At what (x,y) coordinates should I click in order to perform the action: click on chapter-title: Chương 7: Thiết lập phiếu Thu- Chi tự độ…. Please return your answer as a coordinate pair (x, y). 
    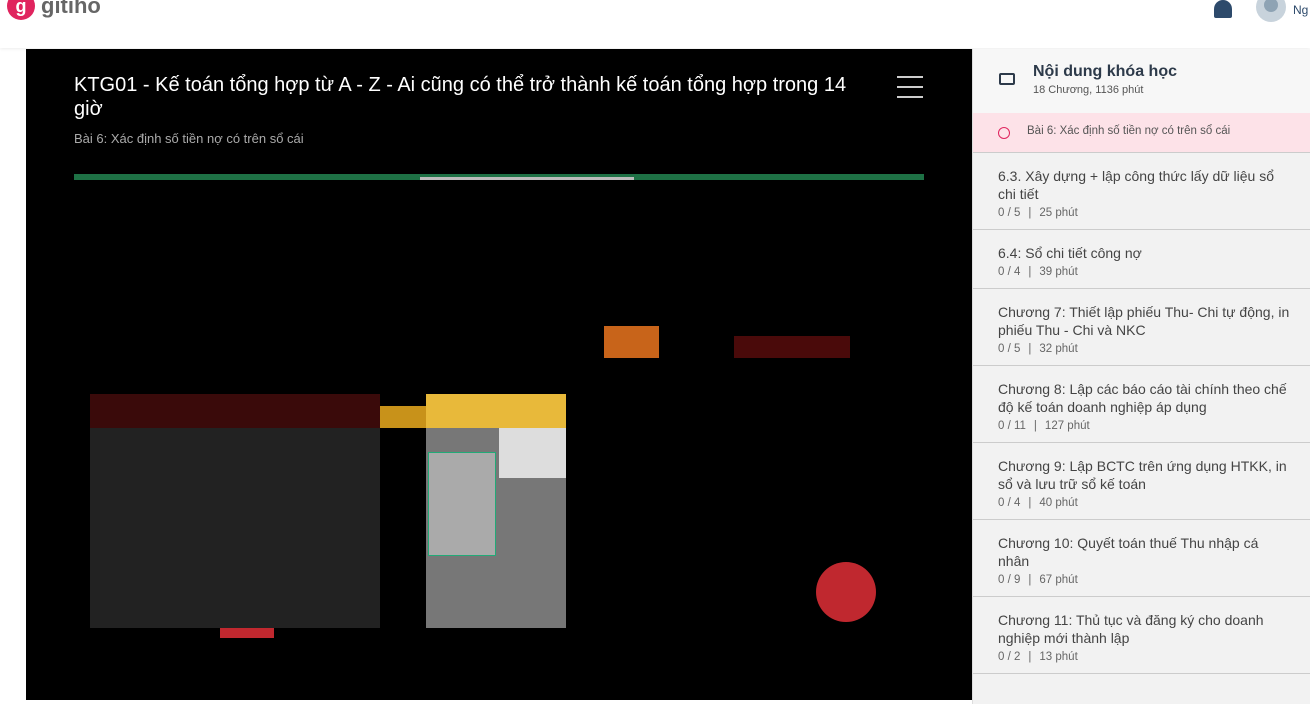
    Looking at the image, I should click on (1144, 321).